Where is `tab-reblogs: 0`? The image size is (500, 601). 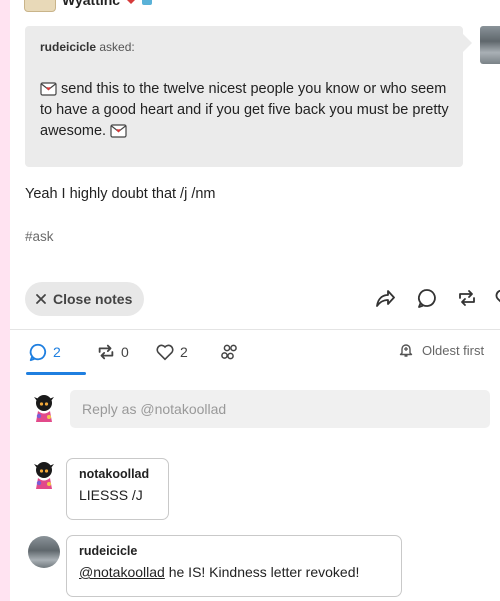 tab-reblogs: 0 is located at coordinates (112, 352).